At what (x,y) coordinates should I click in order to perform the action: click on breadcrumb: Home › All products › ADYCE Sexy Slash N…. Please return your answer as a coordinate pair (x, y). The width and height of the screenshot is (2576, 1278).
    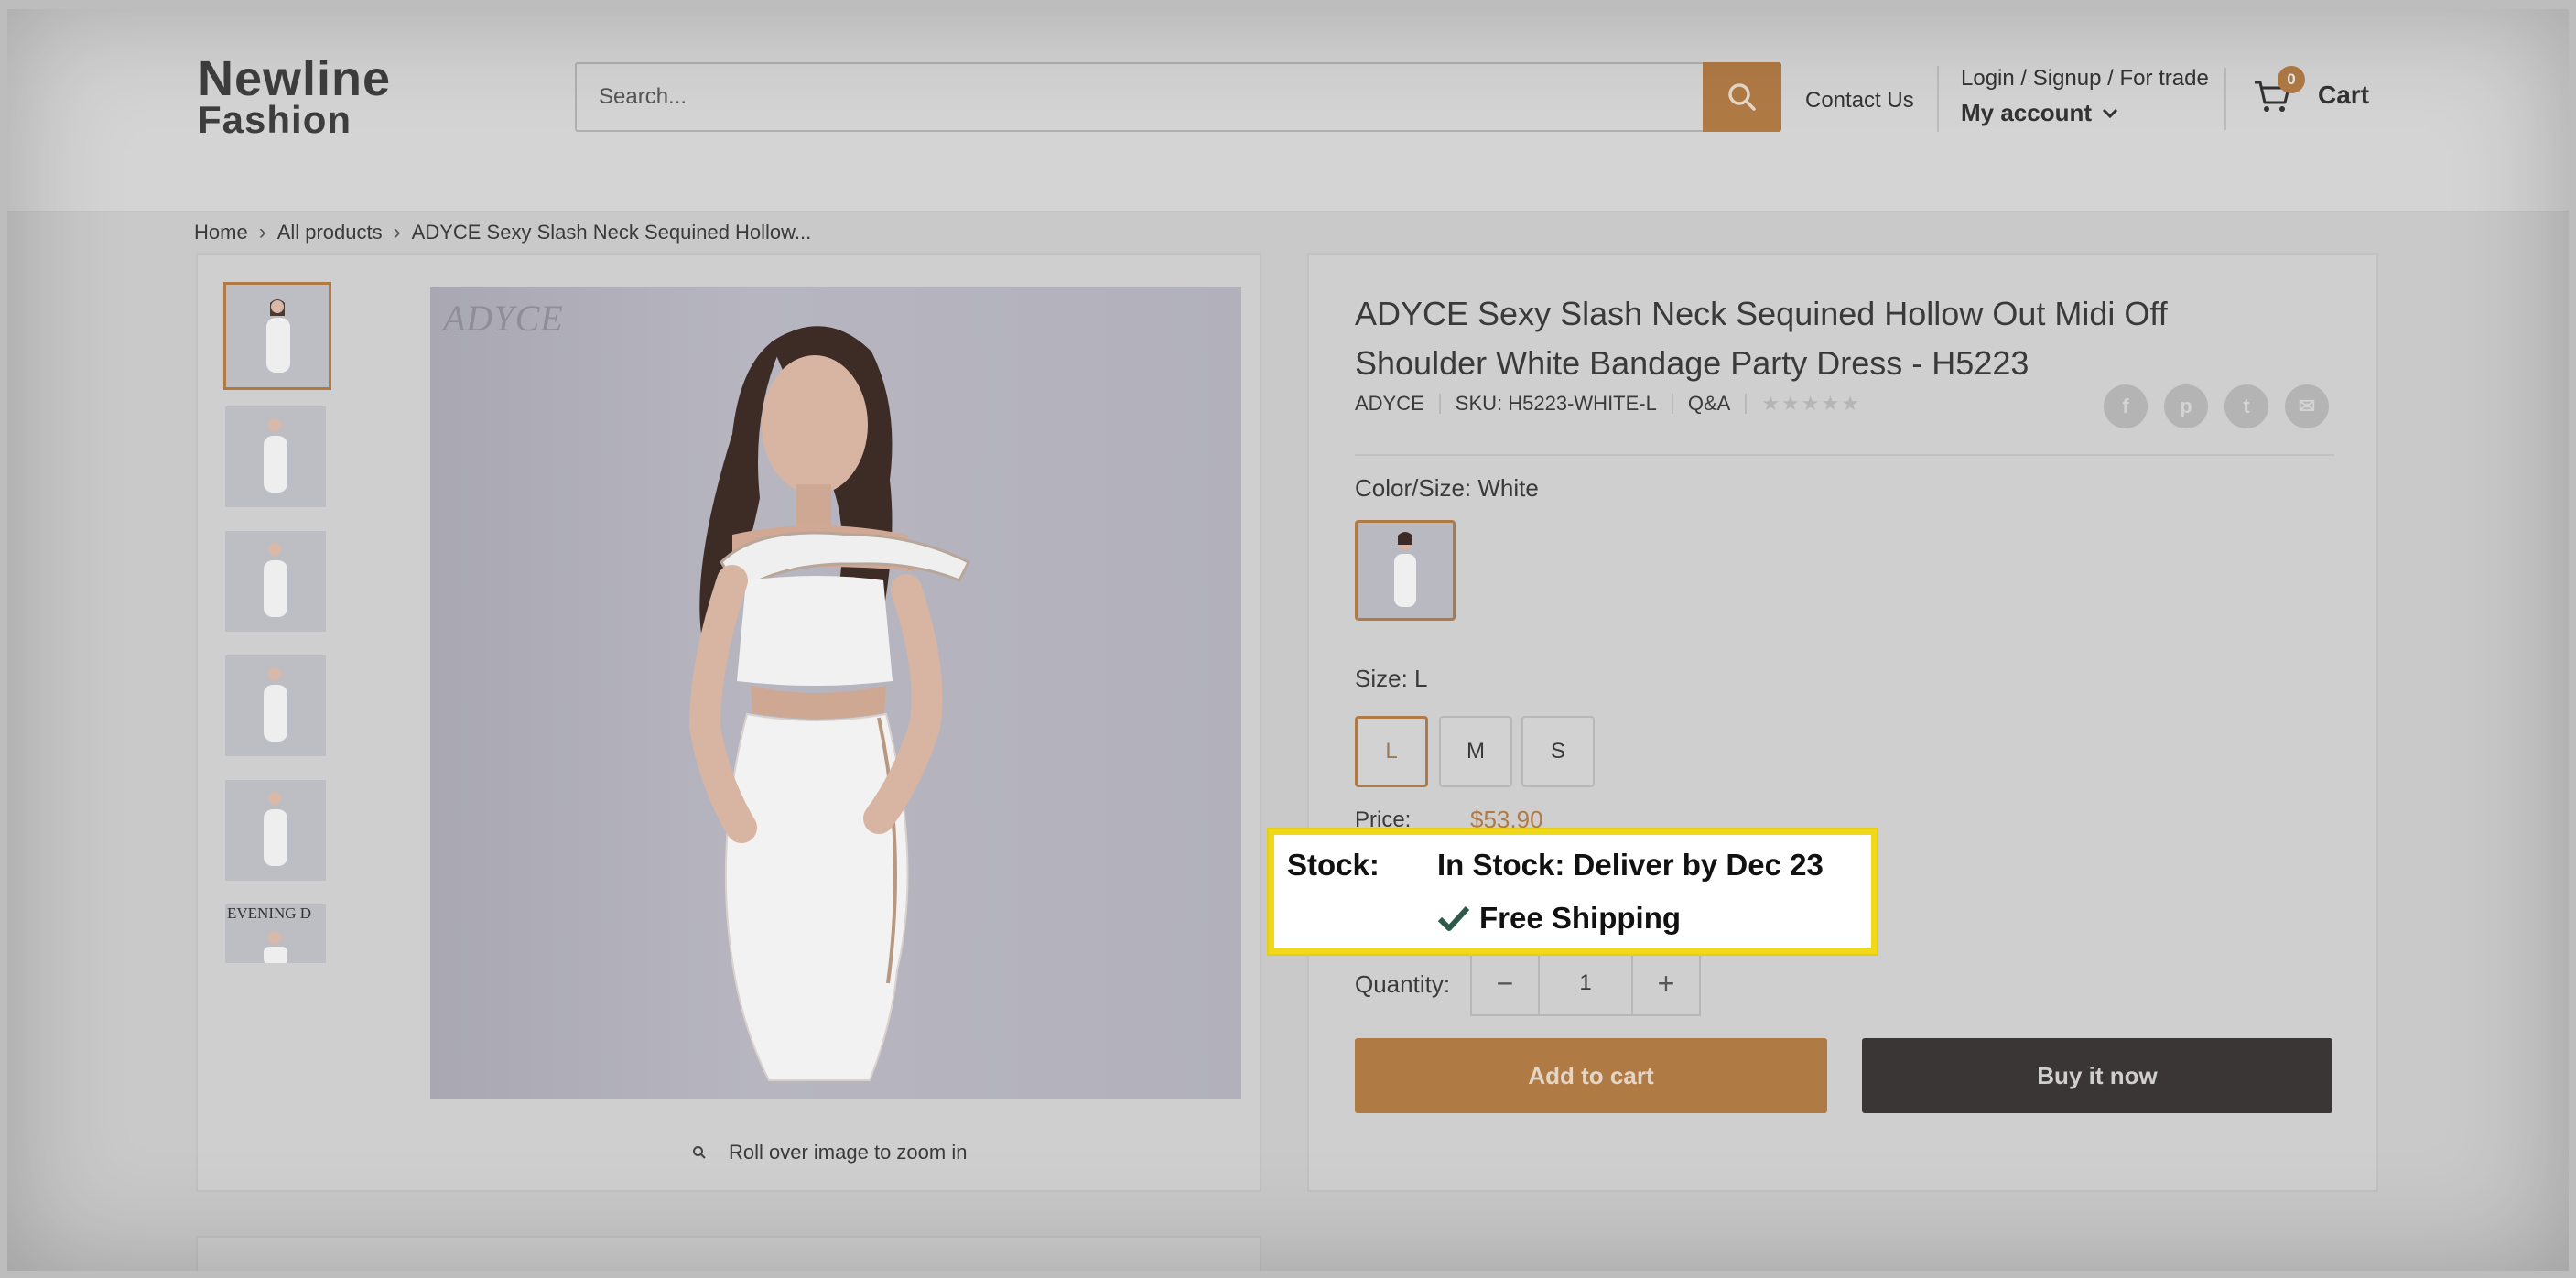
    Looking at the image, I should click on (503, 232).